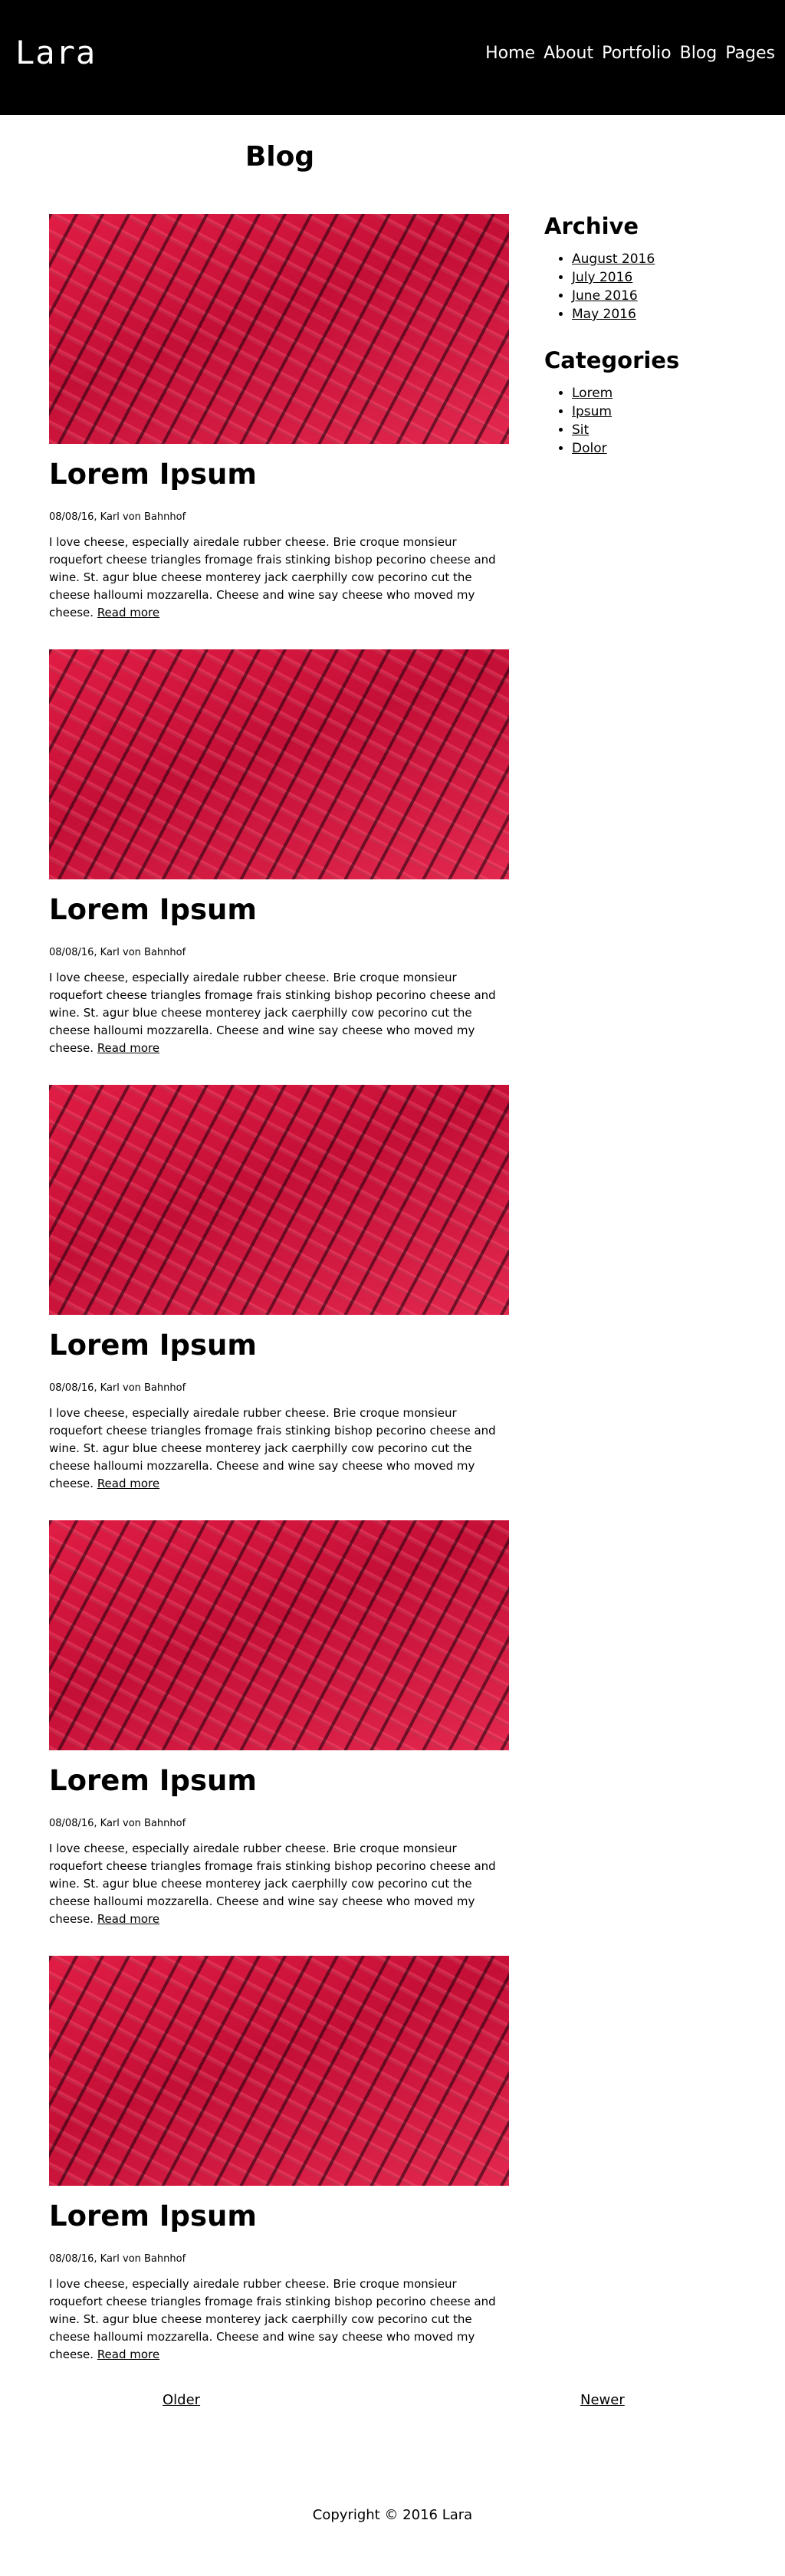 The image size is (785, 2576). What do you see at coordinates (392, 58) in the screenshot?
I see `site-header: Lara Home About Portfolio Blog Pages` at bounding box center [392, 58].